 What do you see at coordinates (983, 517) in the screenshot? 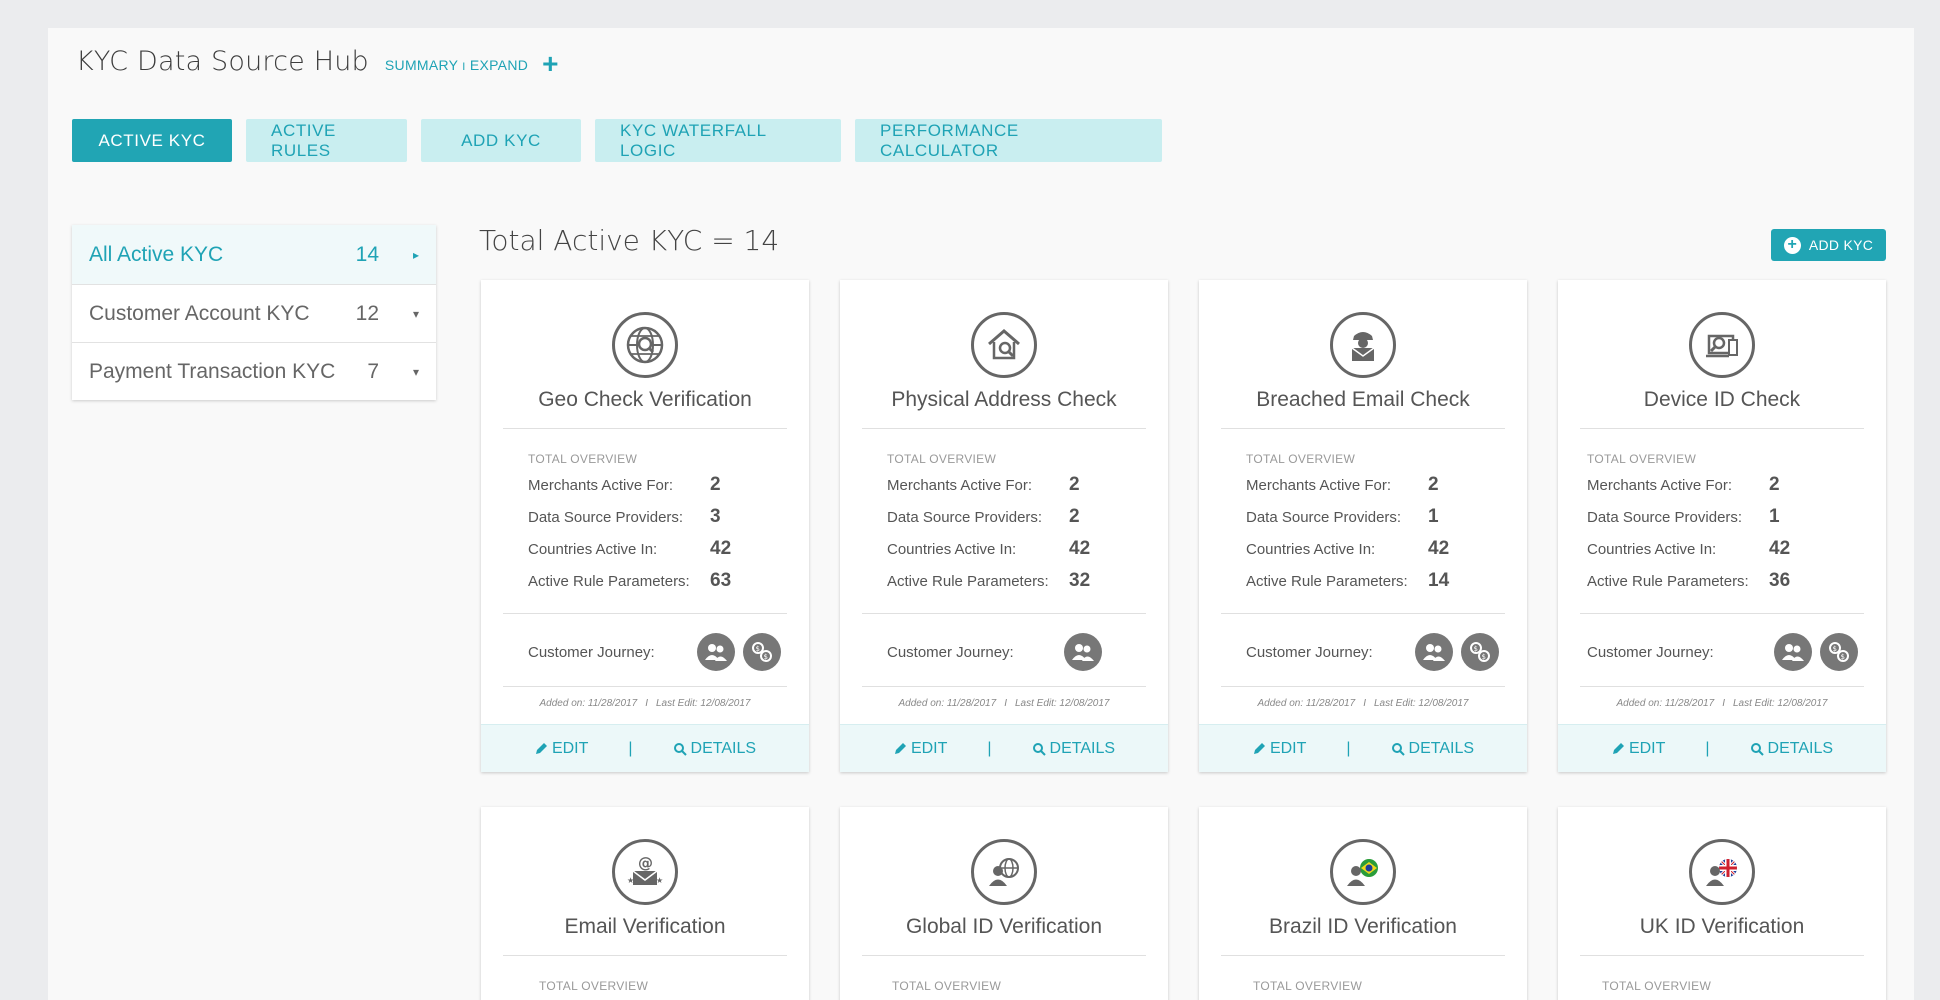
I see `stat-providers: Data Source Providers: 2` at bounding box center [983, 517].